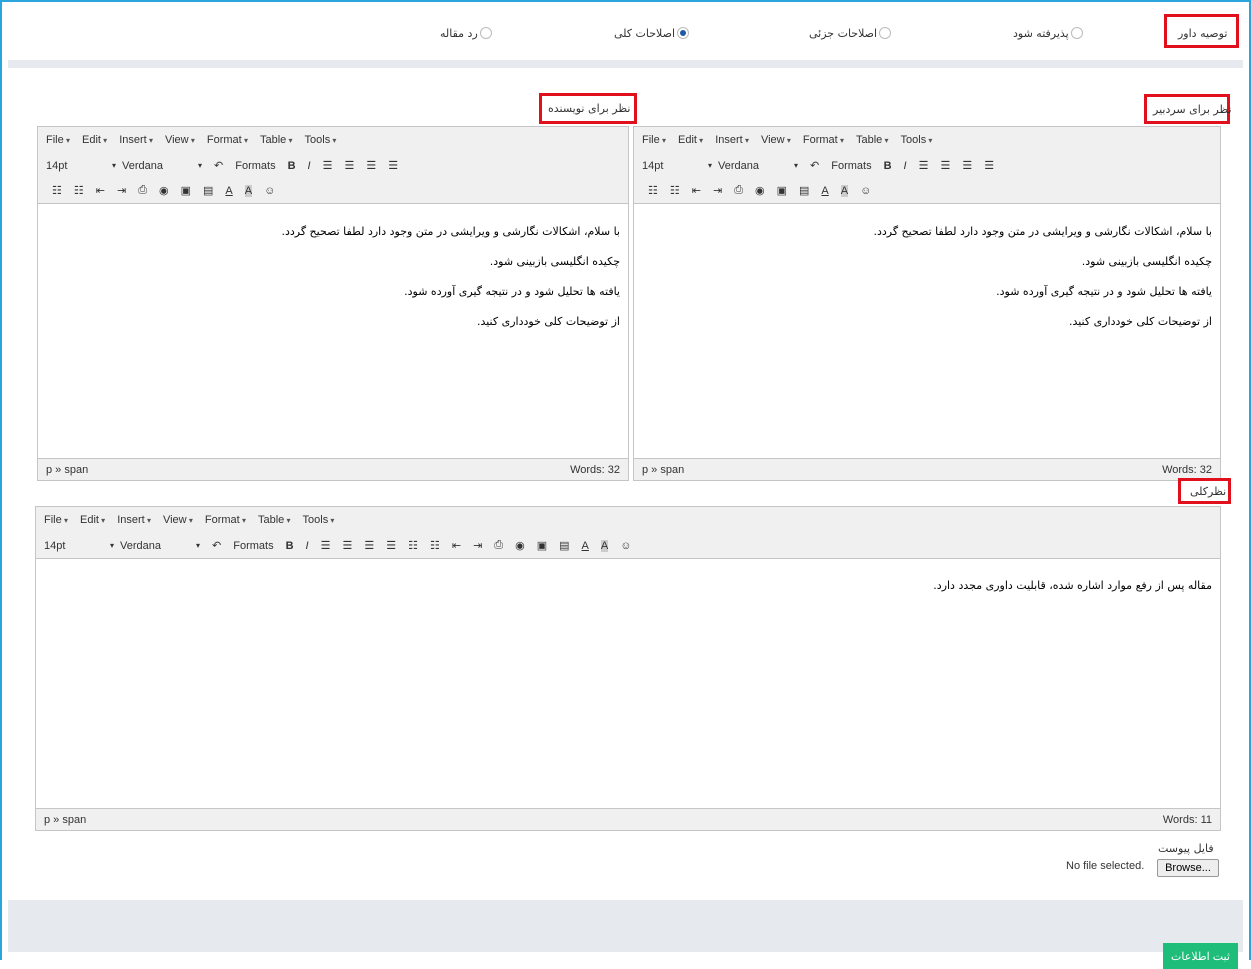  I want to click on option-accept: پذیرفته شود, so click(1048, 33).